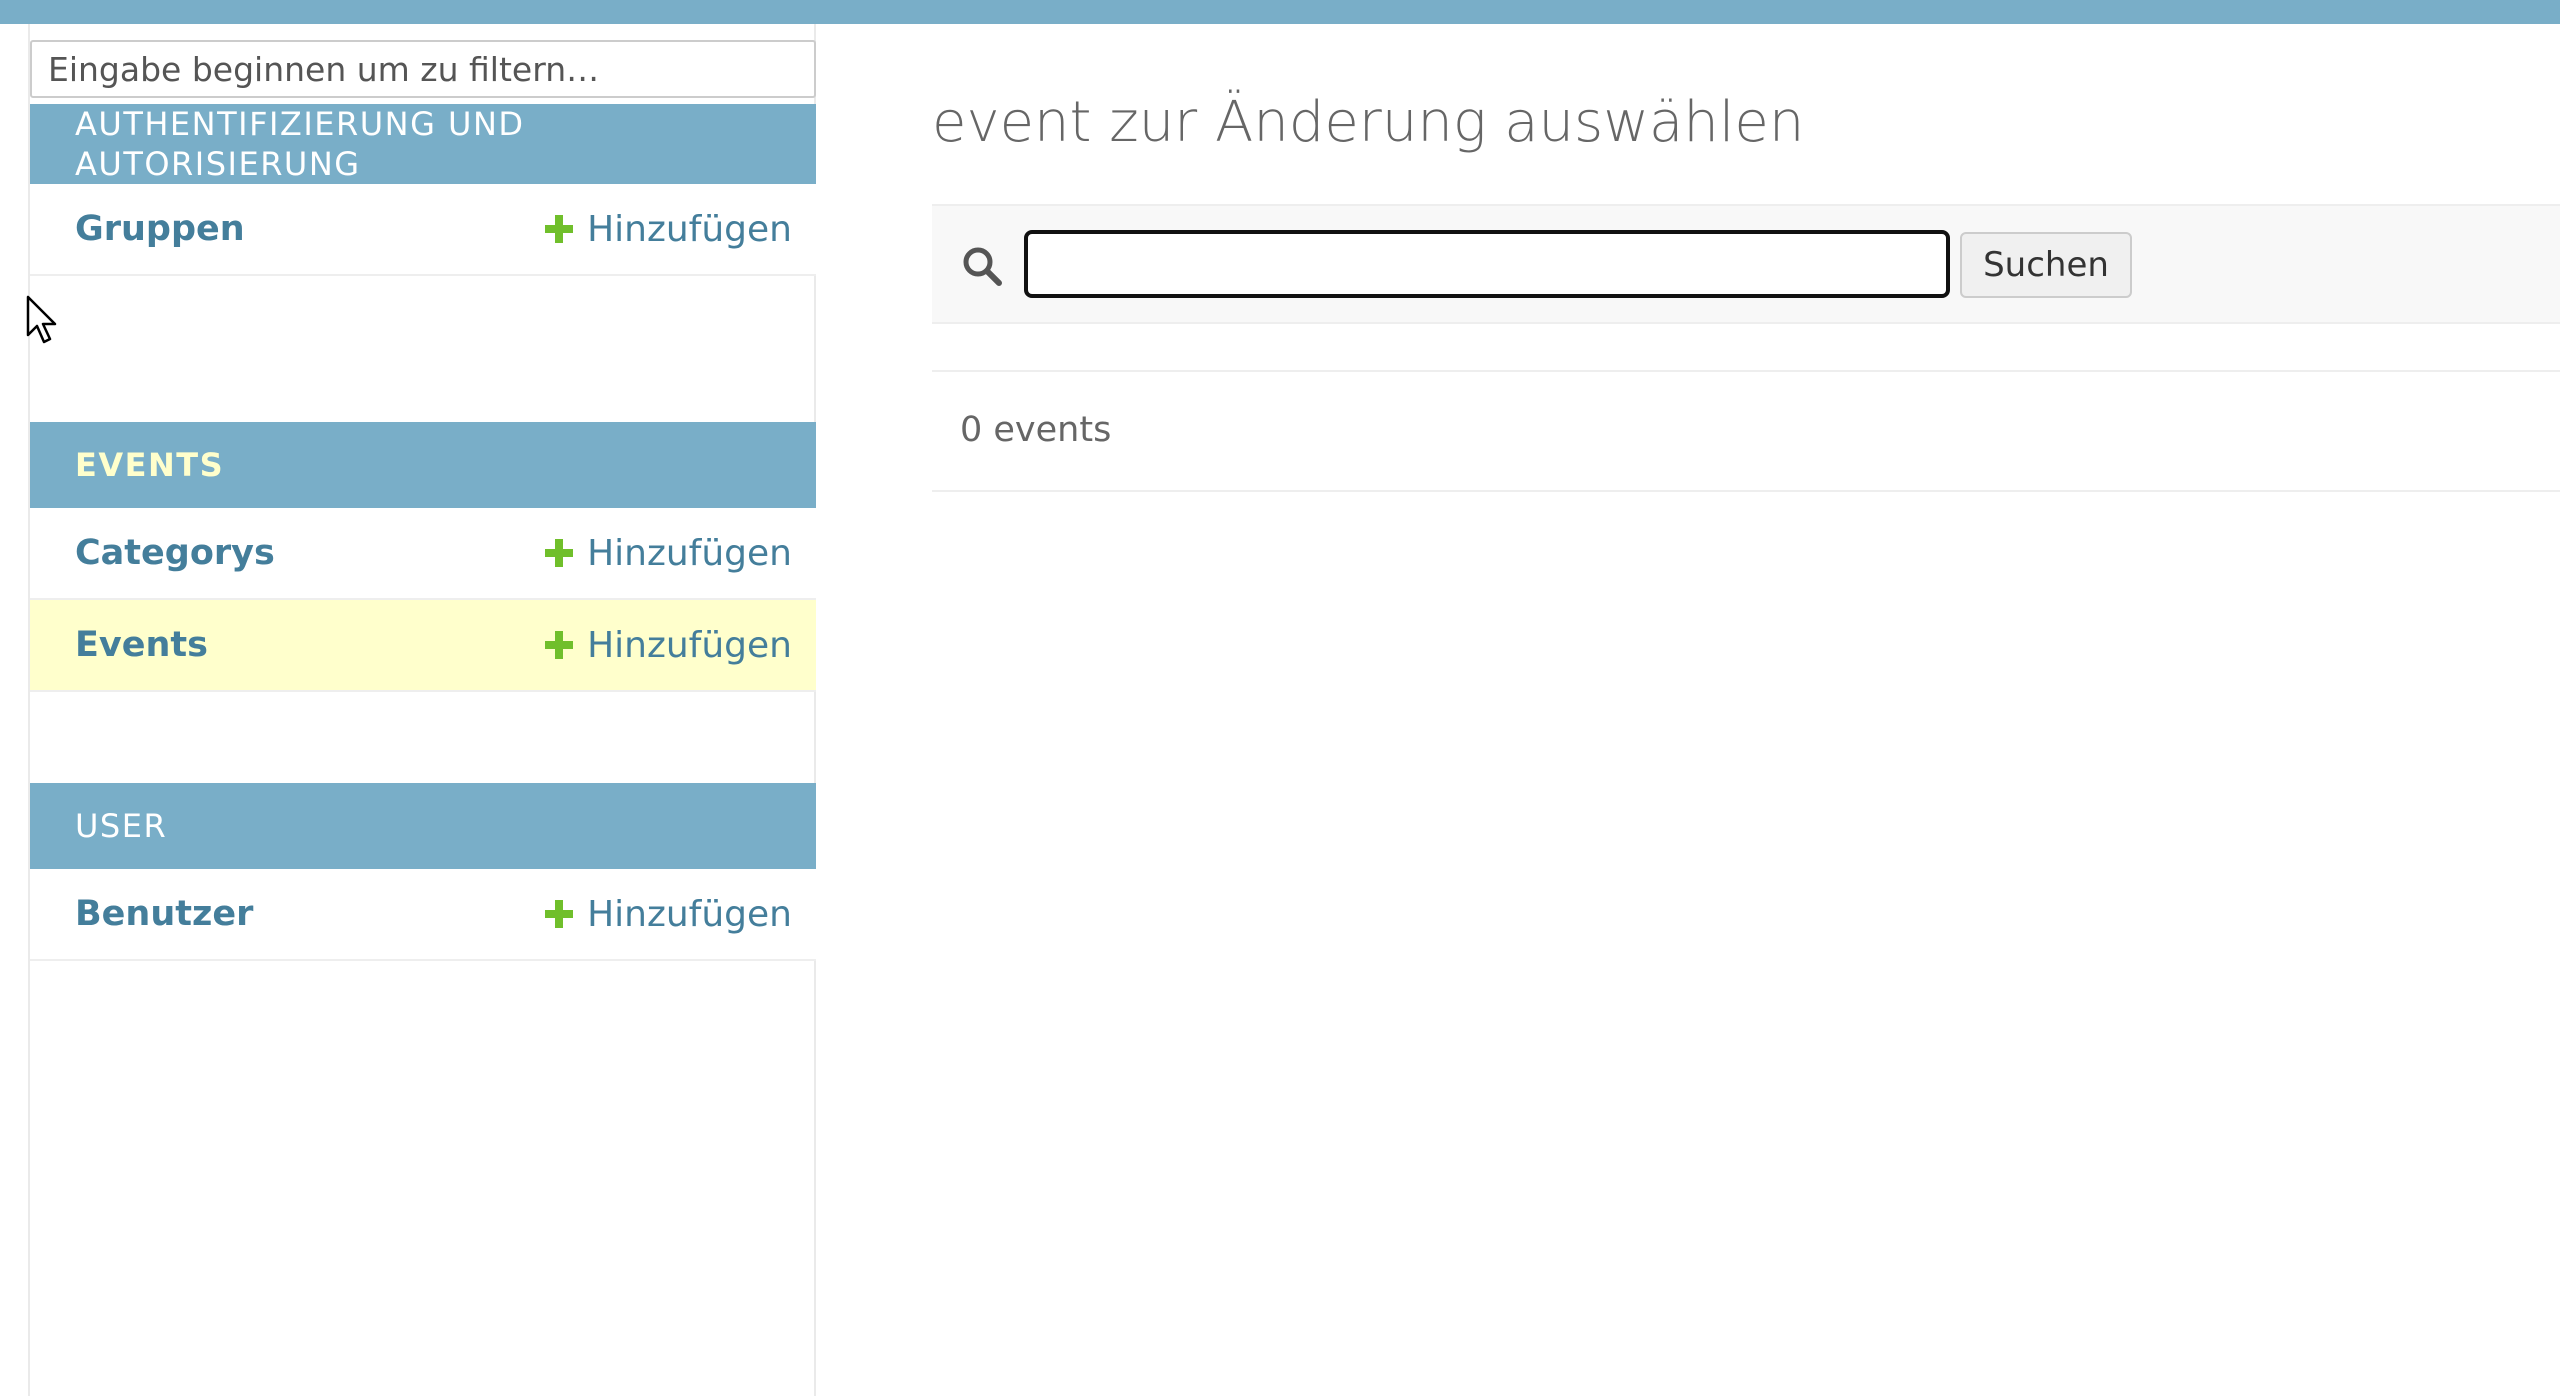  What do you see at coordinates (1036, 430) in the screenshot?
I see `result-count: 0 events` at bounding box center [1036, 430].